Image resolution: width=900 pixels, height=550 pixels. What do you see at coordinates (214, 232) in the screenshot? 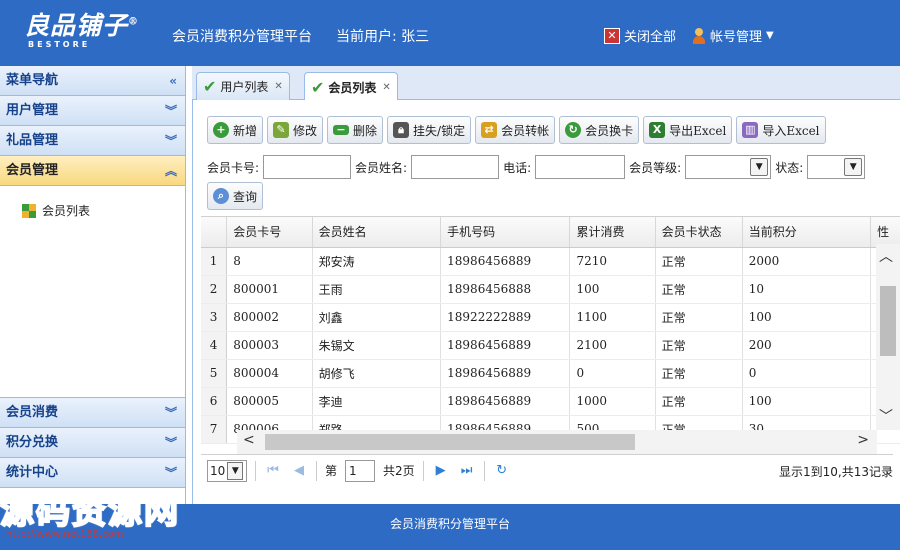
I see `row-number-header` at bounding box center [214, 232].